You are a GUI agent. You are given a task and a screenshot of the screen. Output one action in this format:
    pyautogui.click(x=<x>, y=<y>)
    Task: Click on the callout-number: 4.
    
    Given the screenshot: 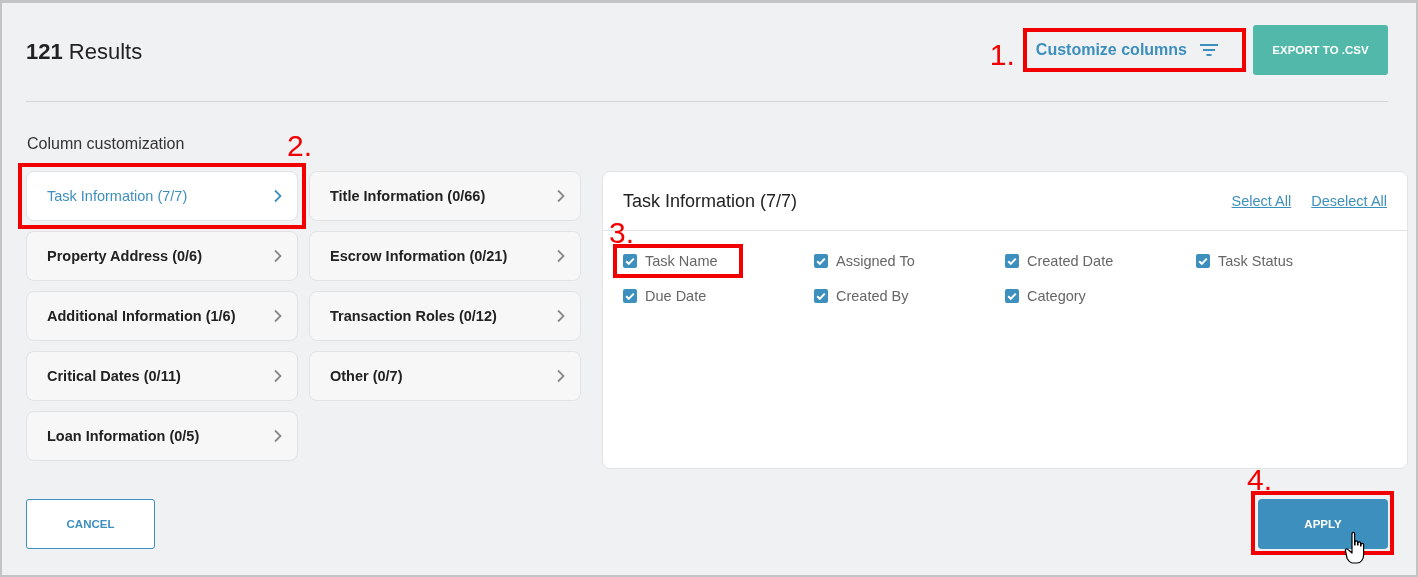 What is the action you would take?
    pyautogui.click(x=1260, y=480)
    